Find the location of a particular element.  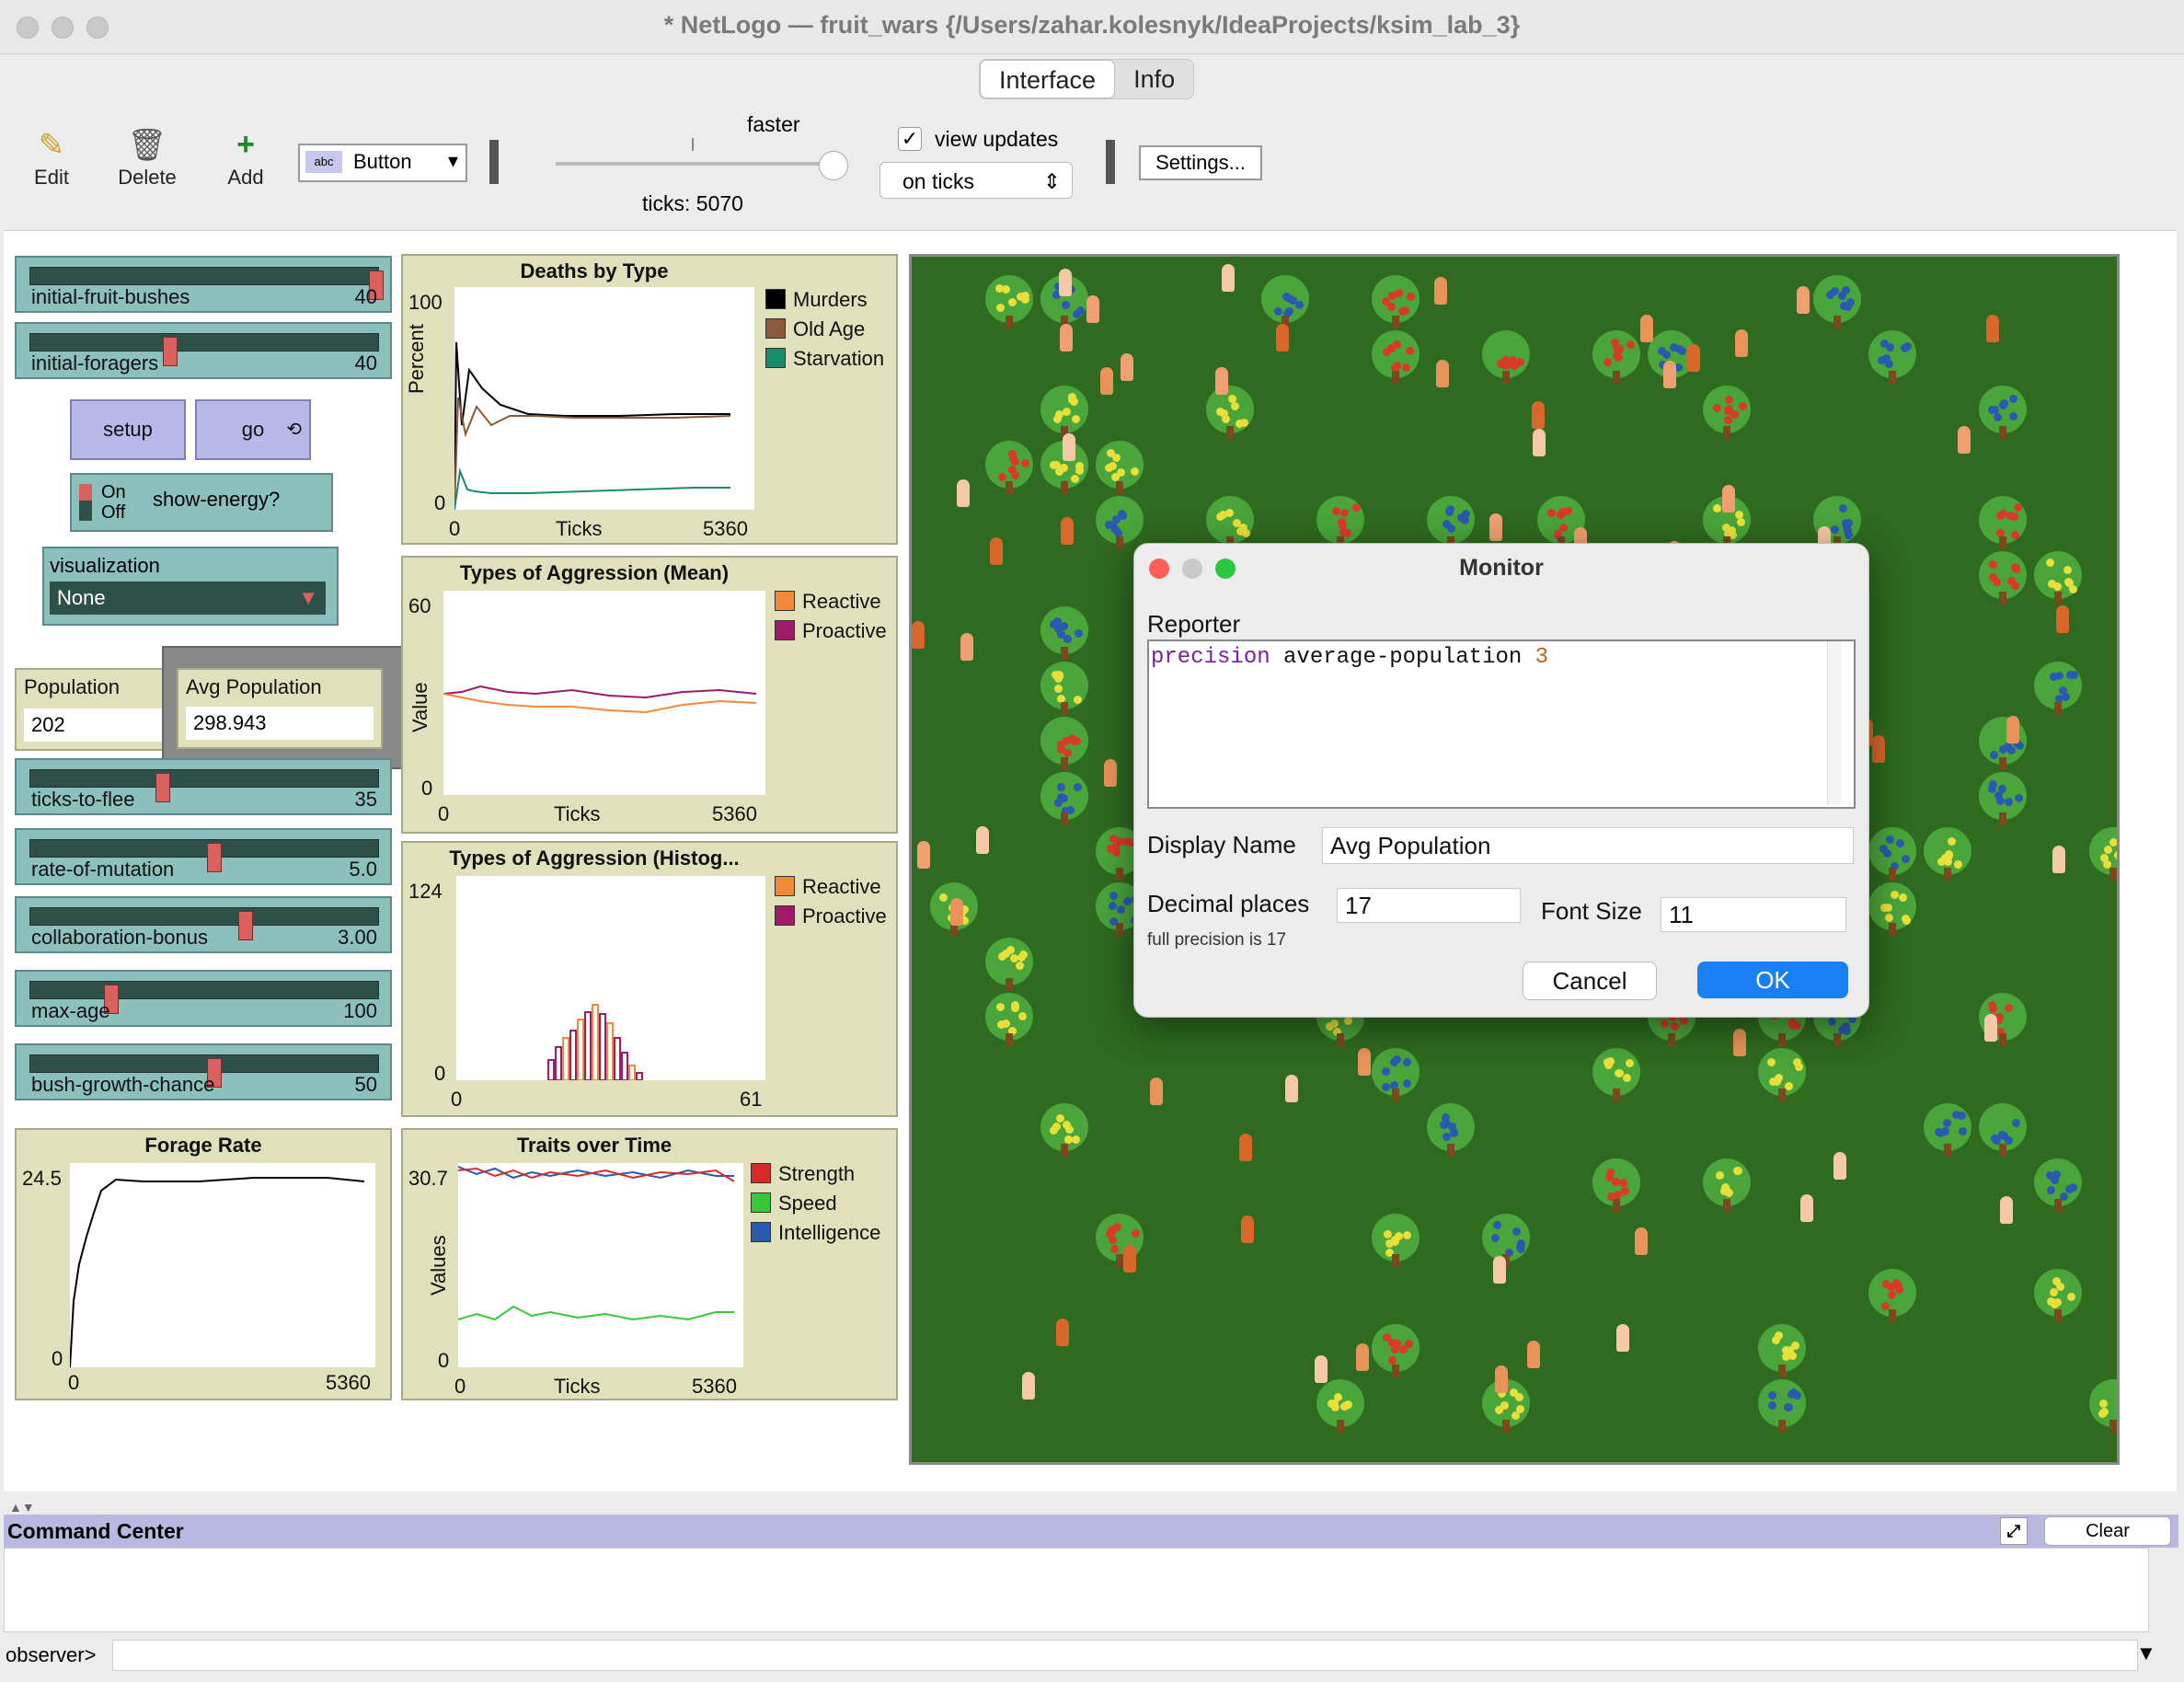

tab-interface: Interface is located at coordinates (1048, 79).